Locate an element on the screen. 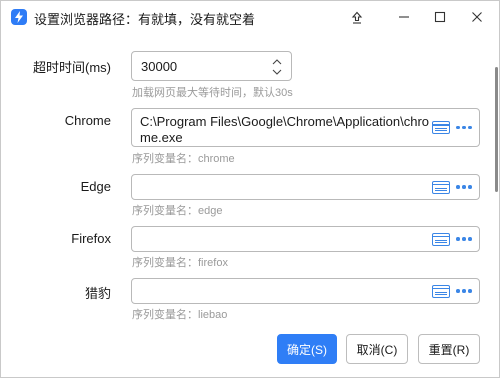 This screenshot has width=500, height=378. timeout-spinbox: 30000 is located at coordinates (211, 66).